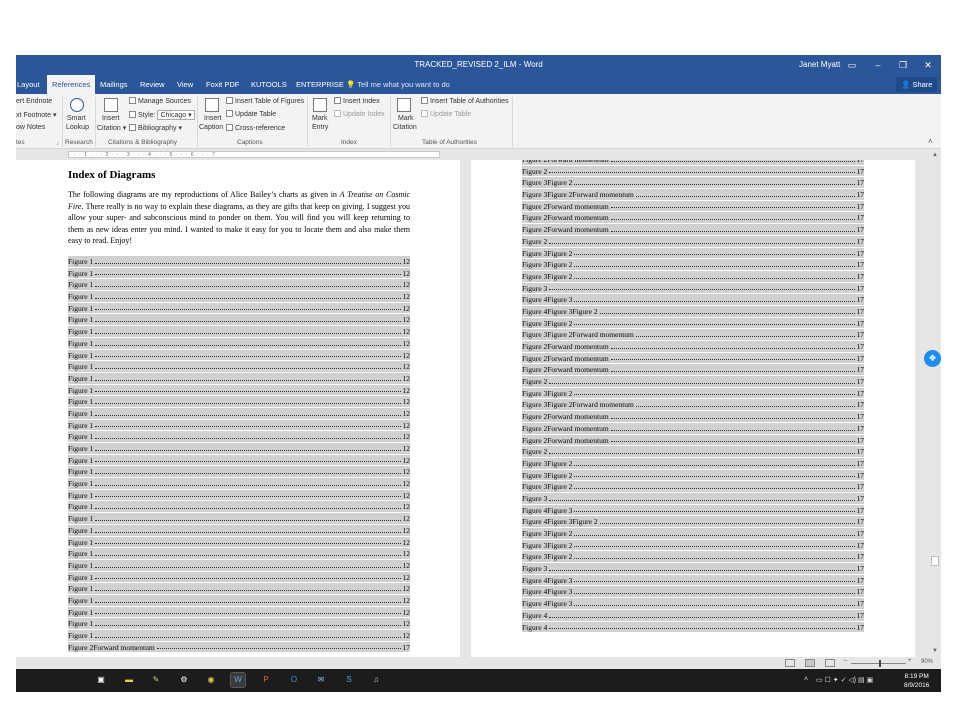  I want to click on settings-gear-icon: ⚙, so click(184, 680).